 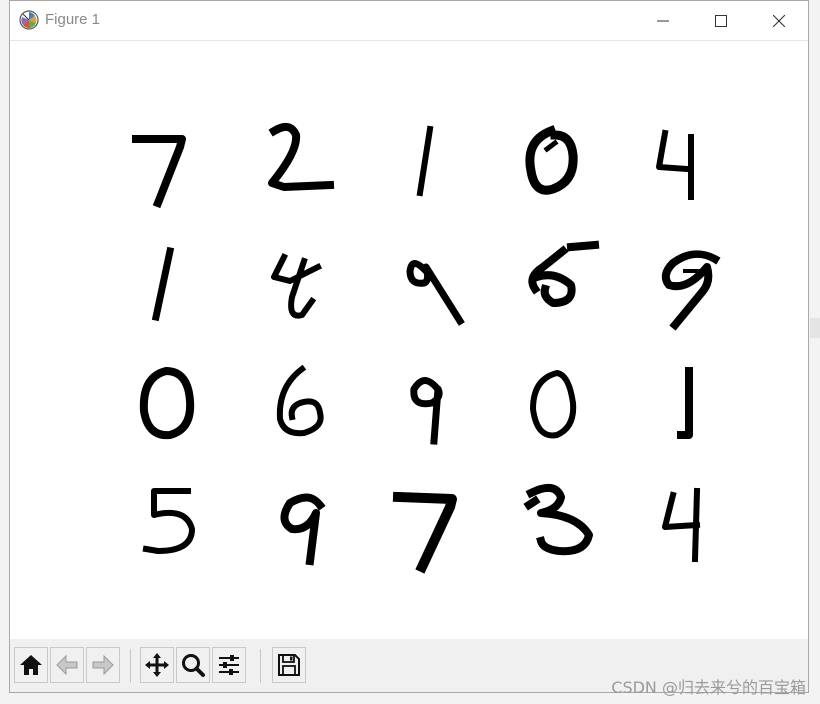 I want to click on zoom-button, so click(x=193, y=665).